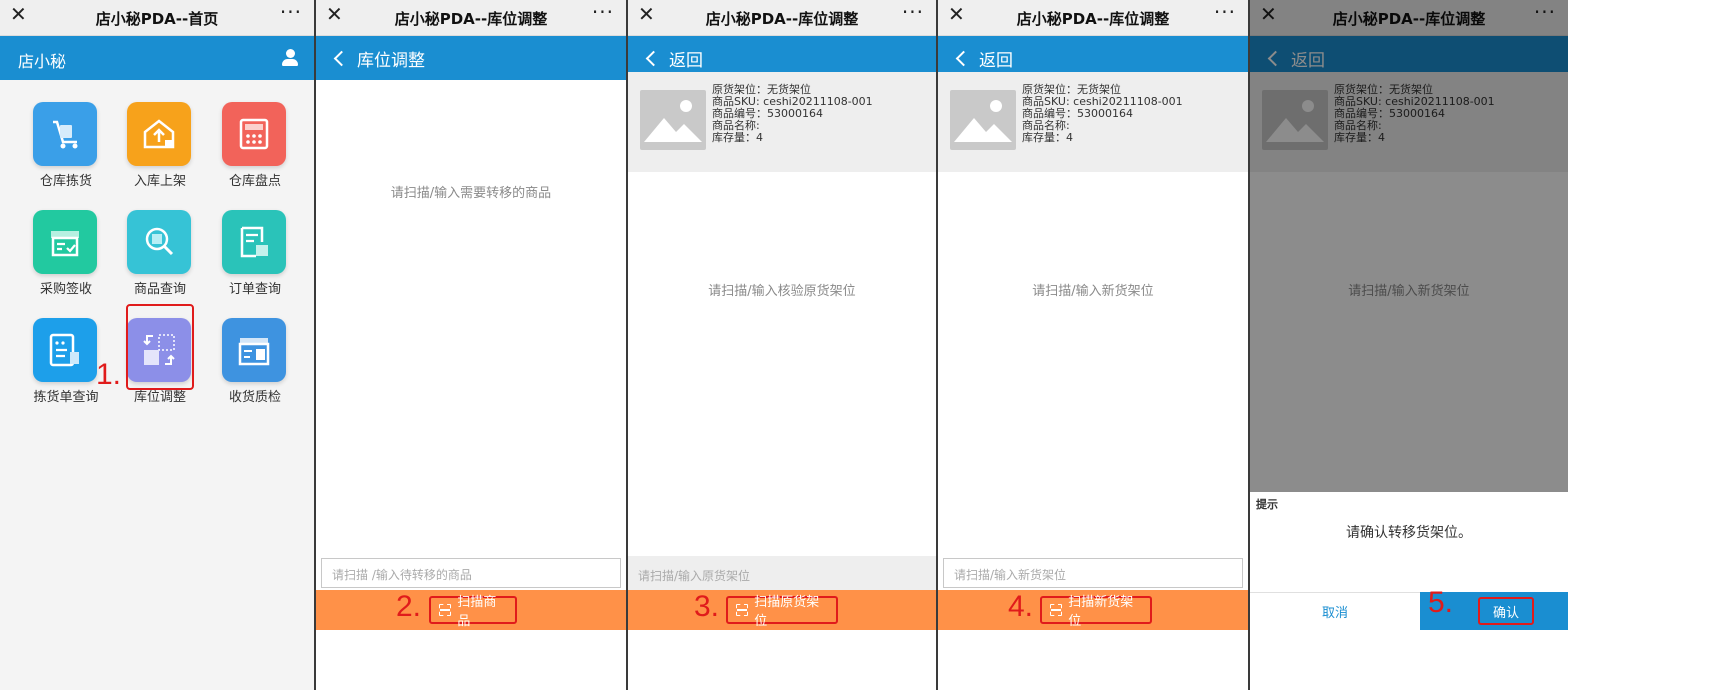 This screenshot has width=1710, height=690. I want to click on confirm-label: 确认, so click(1505, 613).